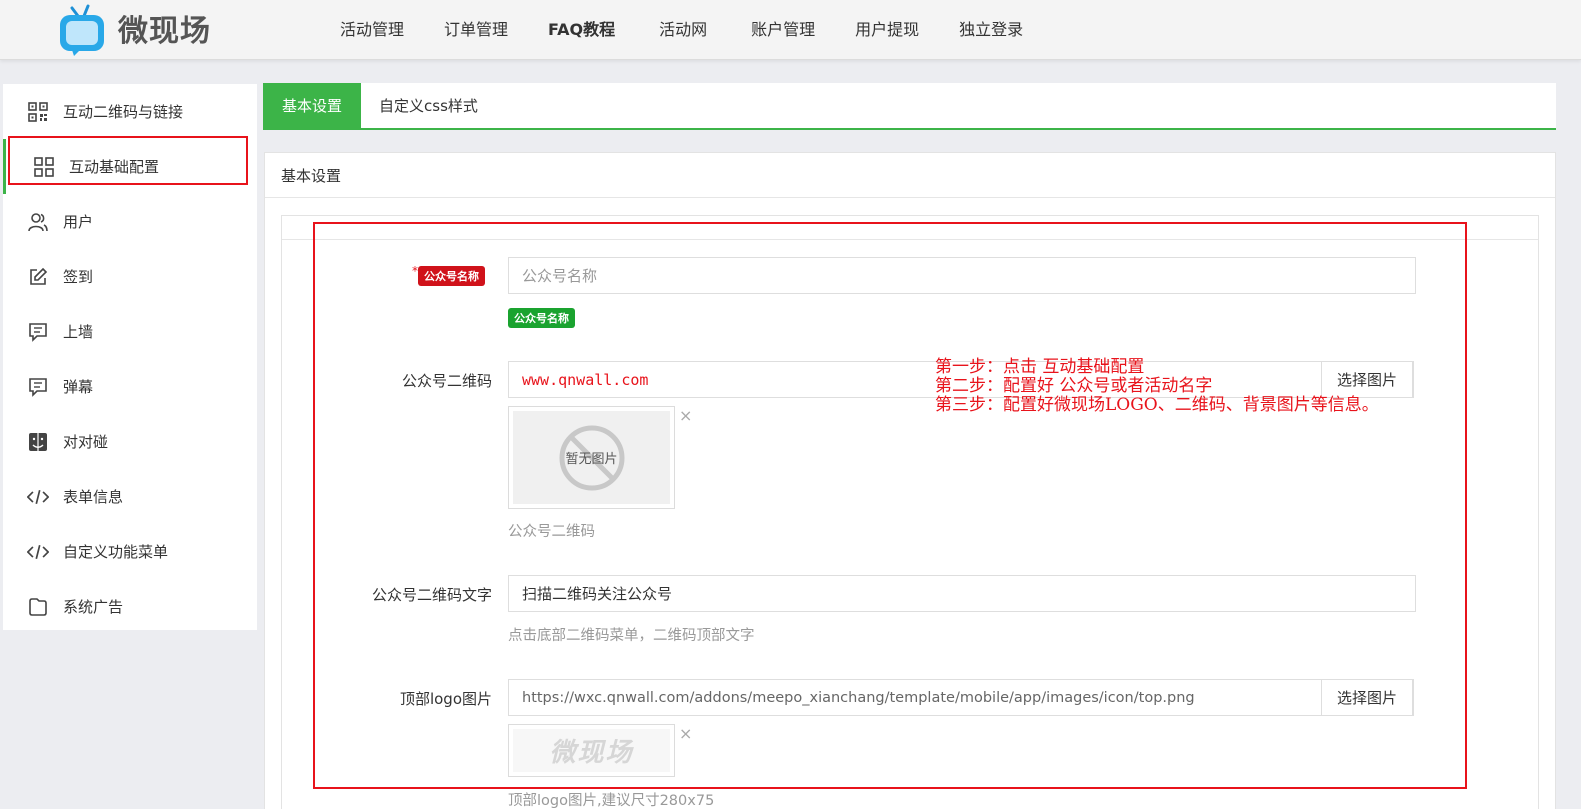 This screenshot has width=1581, height=809. I want to click on brand-logo: 微现场, so click(134, 28).